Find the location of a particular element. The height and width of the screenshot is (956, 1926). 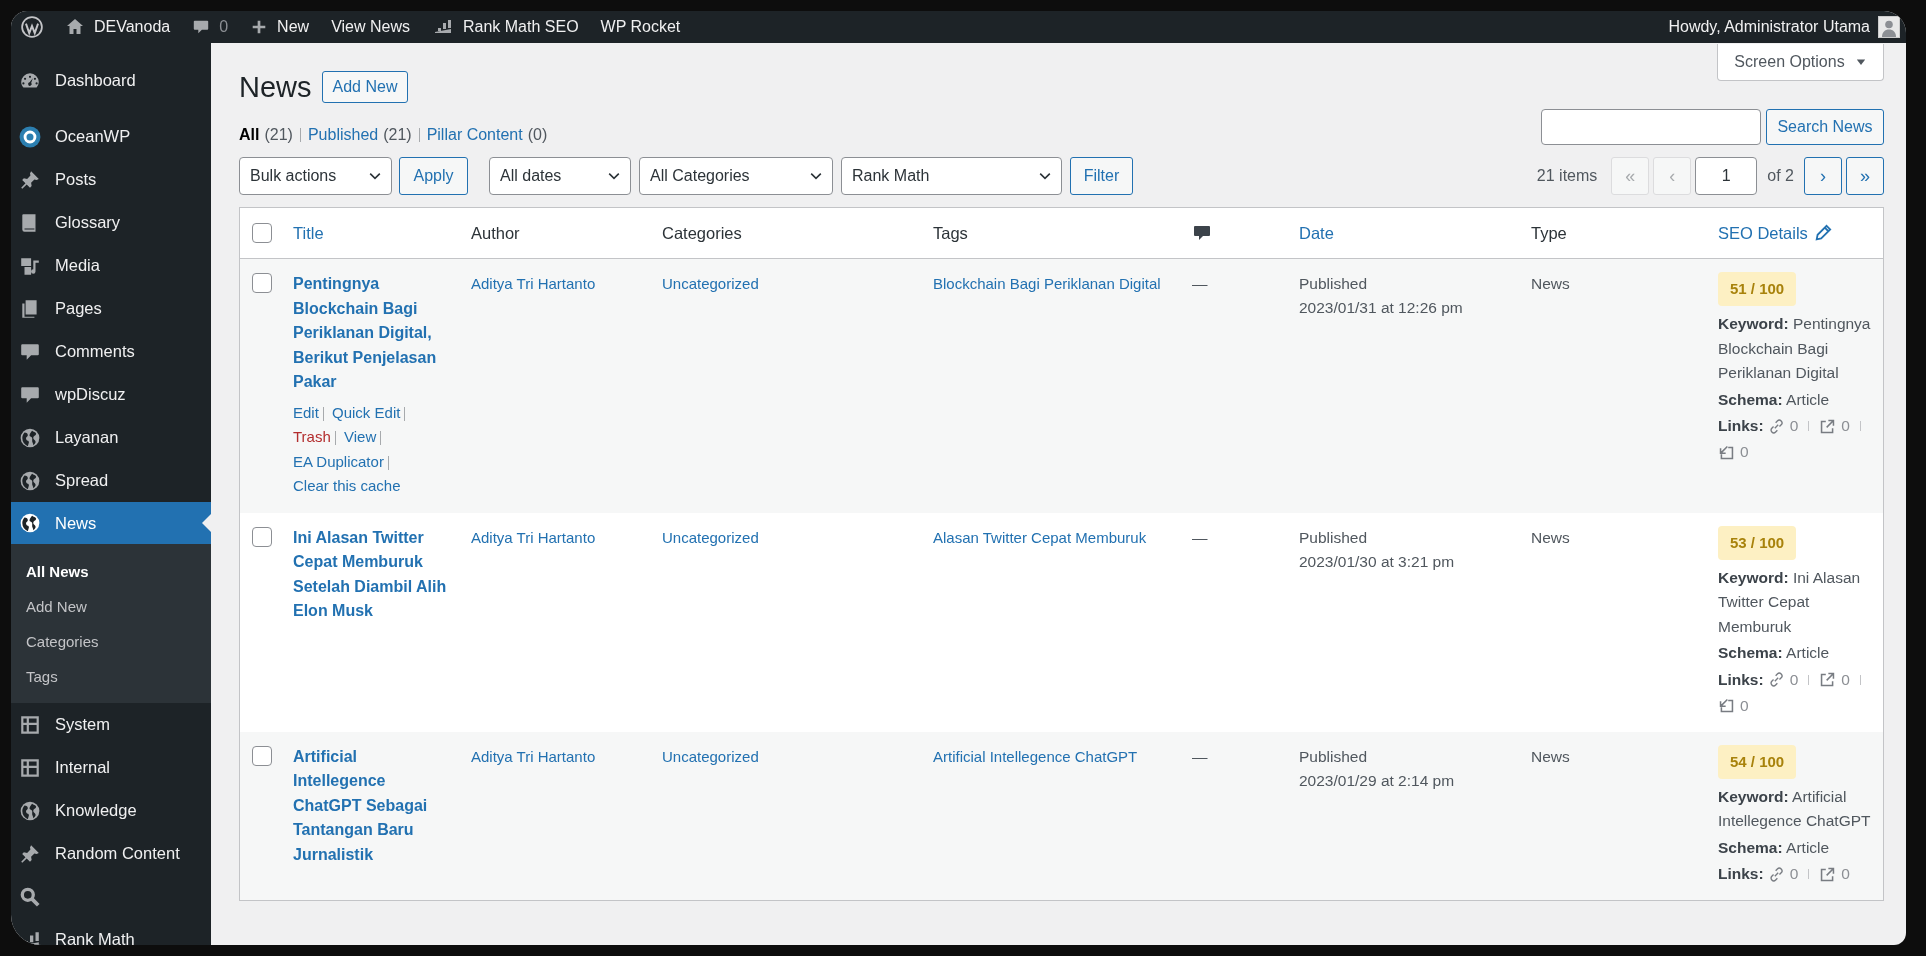

site-name-link: DEVanoda is located at coordinates (118, 27).